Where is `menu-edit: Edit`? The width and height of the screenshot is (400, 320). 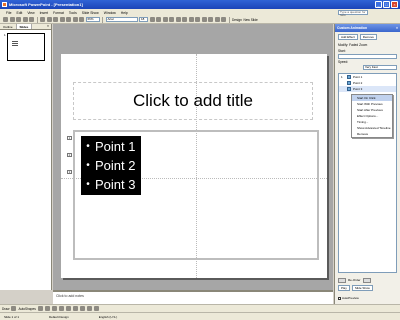
menu-edit: Edit is located at coordinates (19, 13).